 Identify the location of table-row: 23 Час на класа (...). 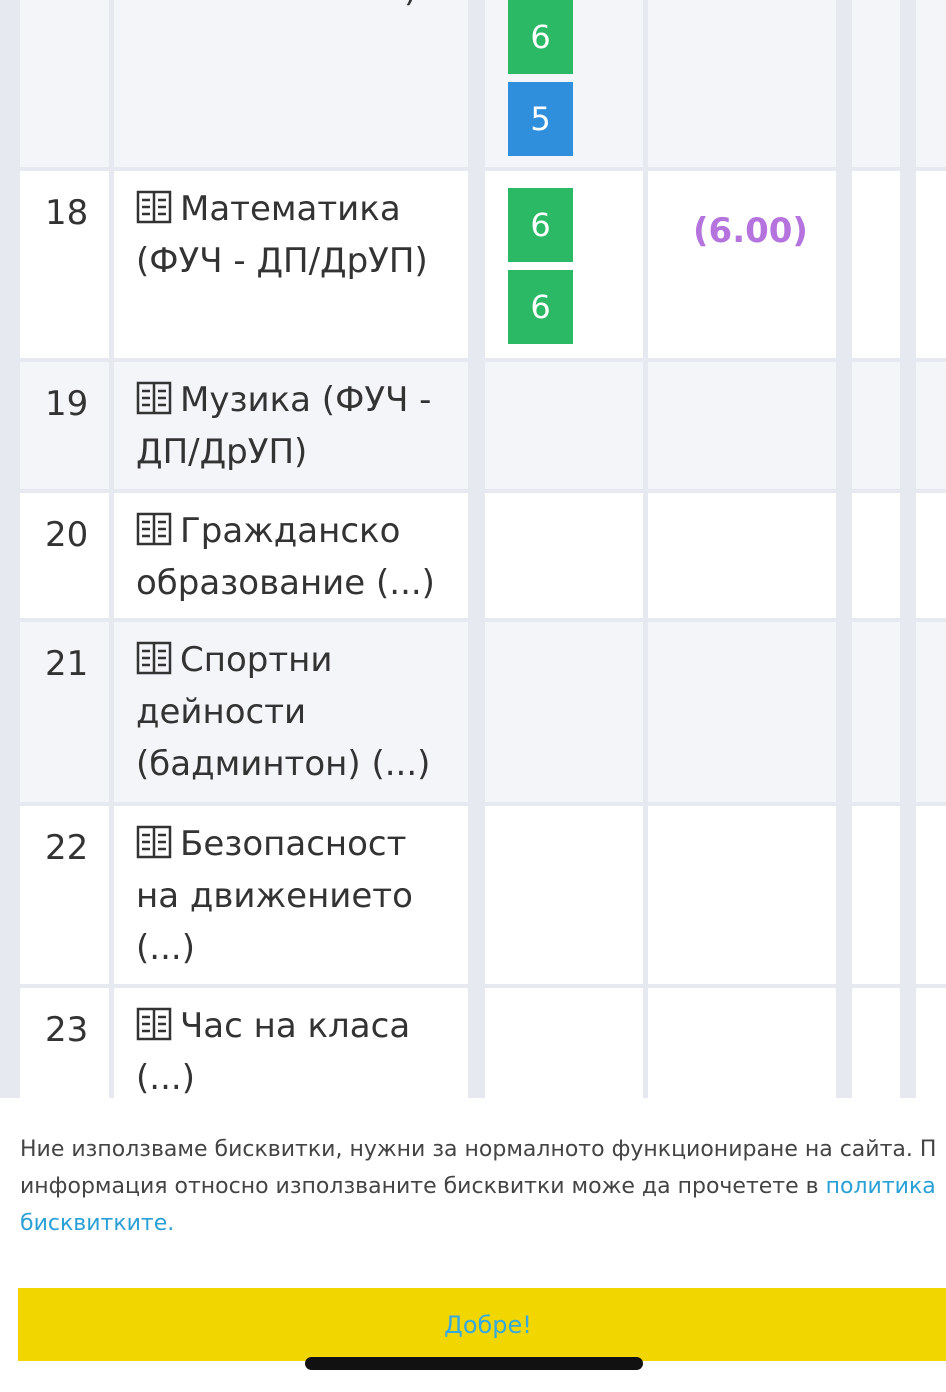
(473, 1043).